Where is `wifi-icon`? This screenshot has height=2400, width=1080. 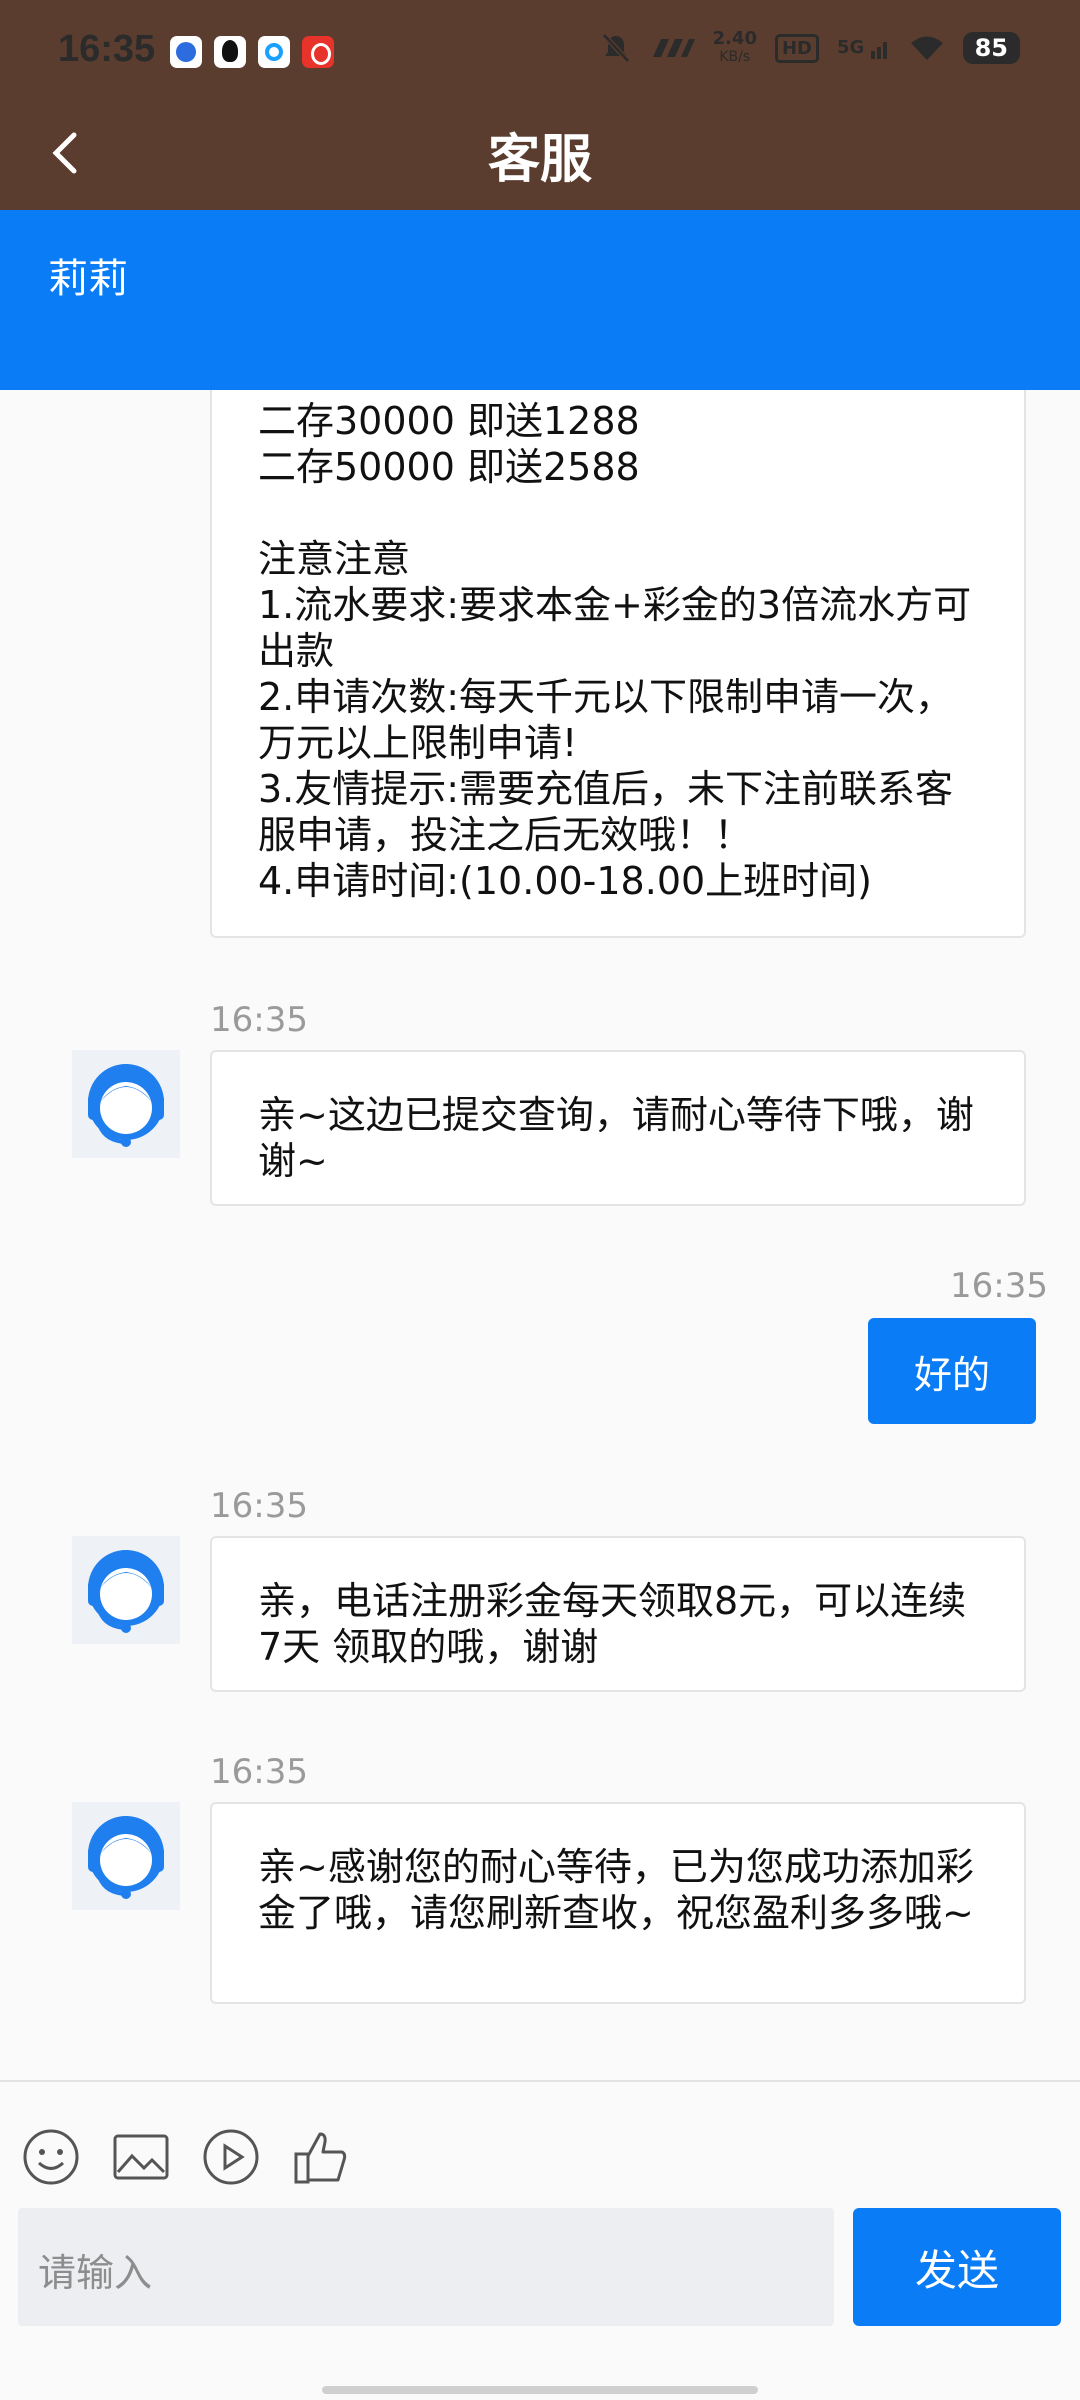 wifi-icon is located at coordinates (926, 48).